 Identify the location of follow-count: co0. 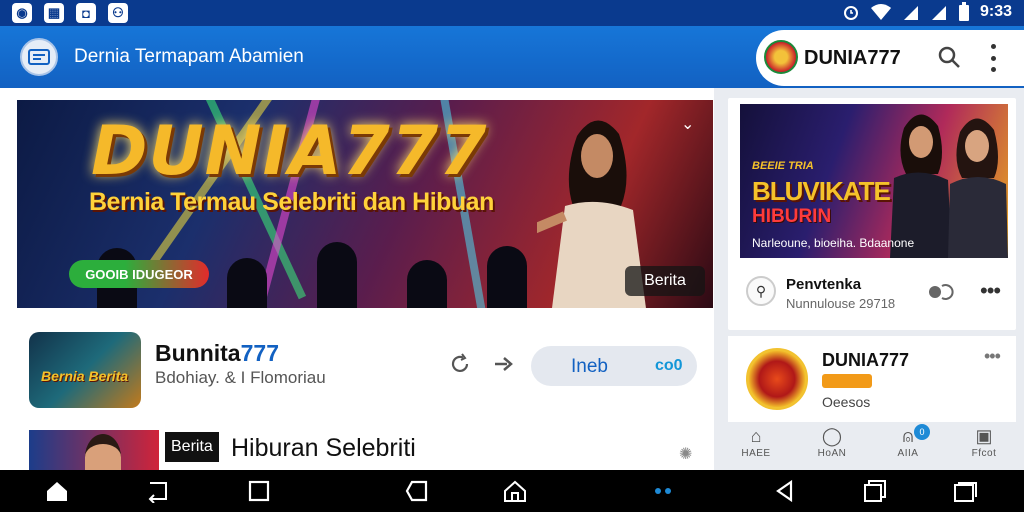
(669, 365).